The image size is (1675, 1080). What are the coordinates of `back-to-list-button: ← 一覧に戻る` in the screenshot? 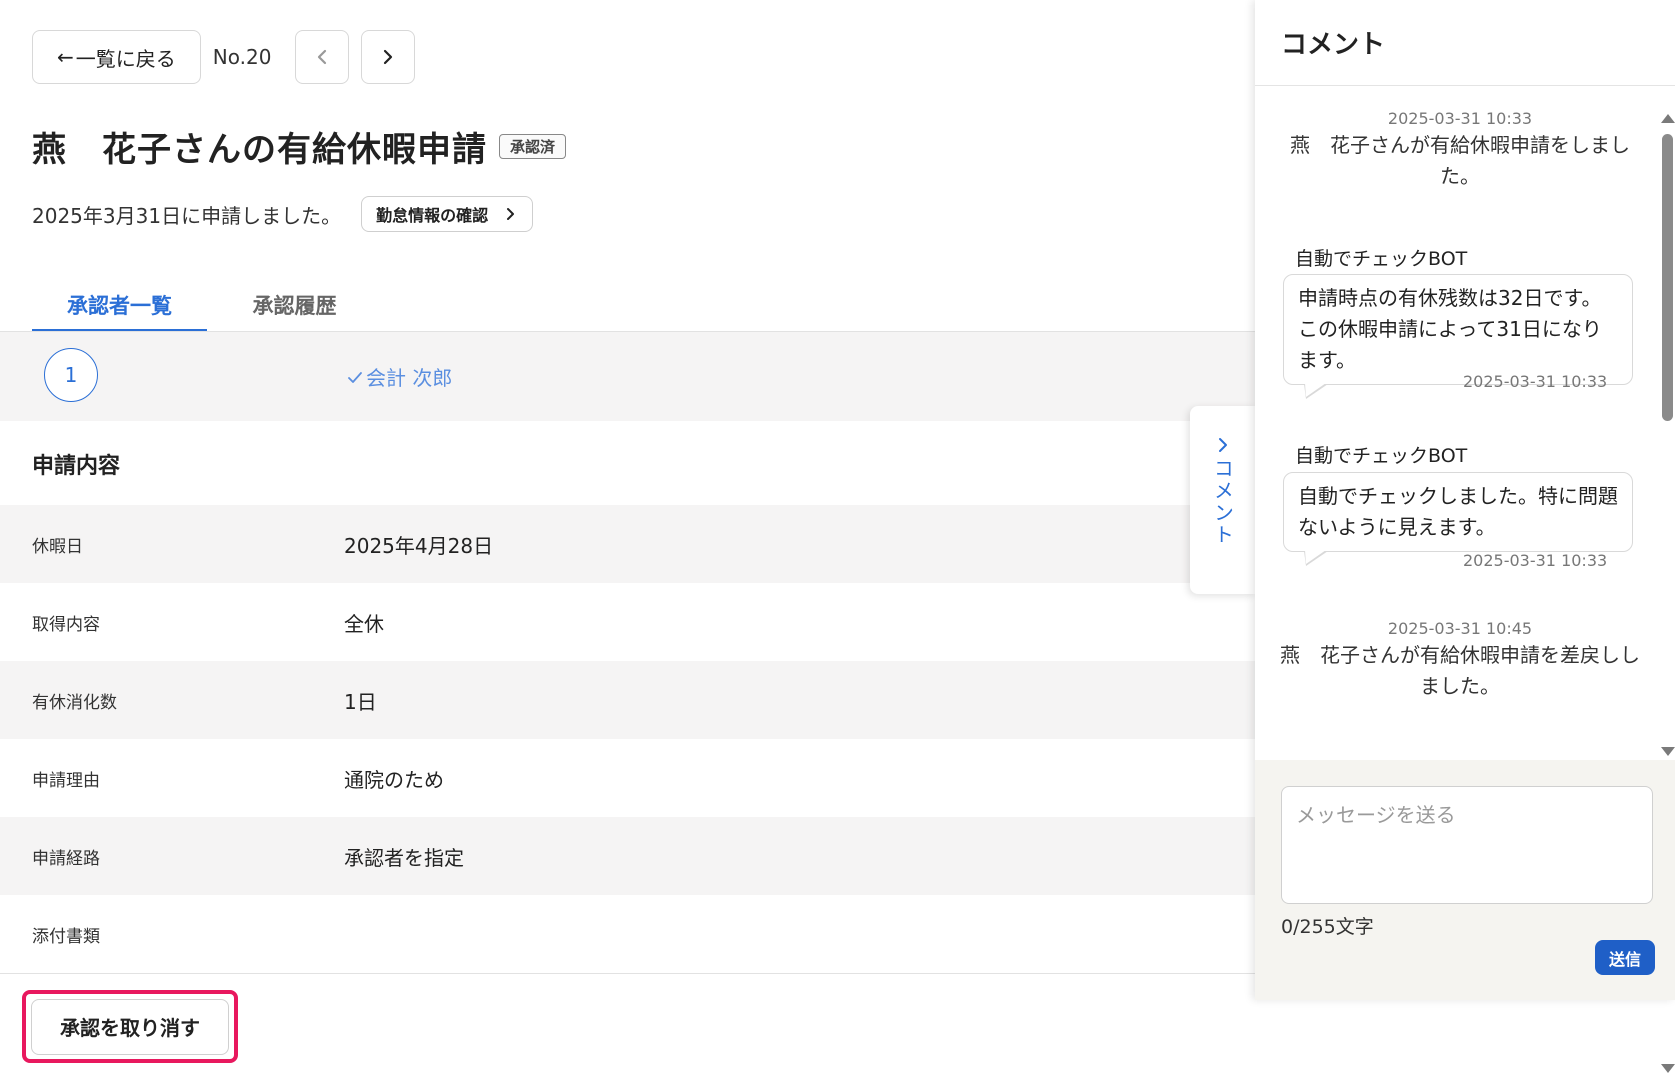 It's located at (116, 57).